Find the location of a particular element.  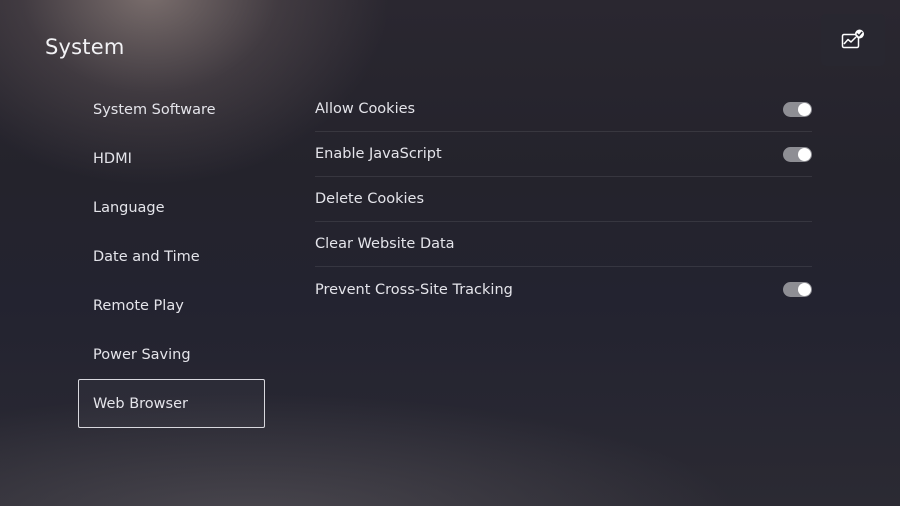

sidebar-item-remote-play: Remote Play is located at coordinates (171, 305).